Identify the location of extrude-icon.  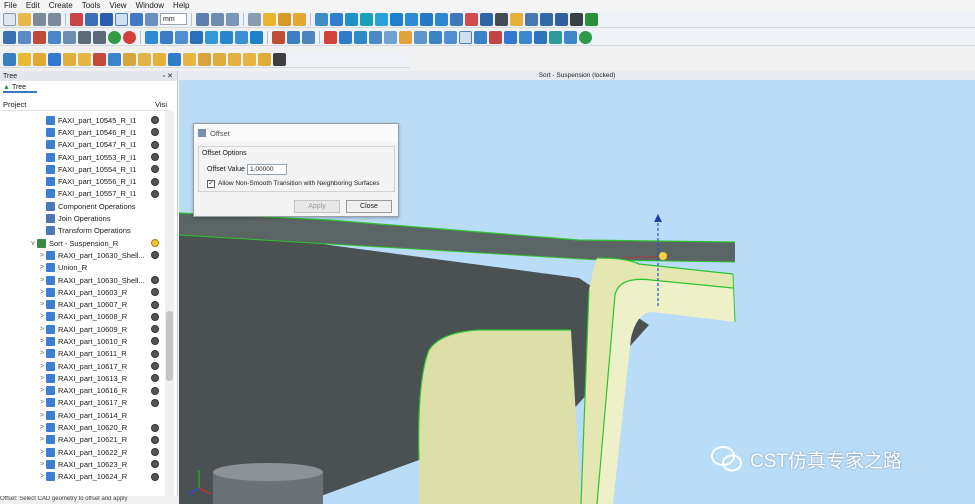
(241, 37).